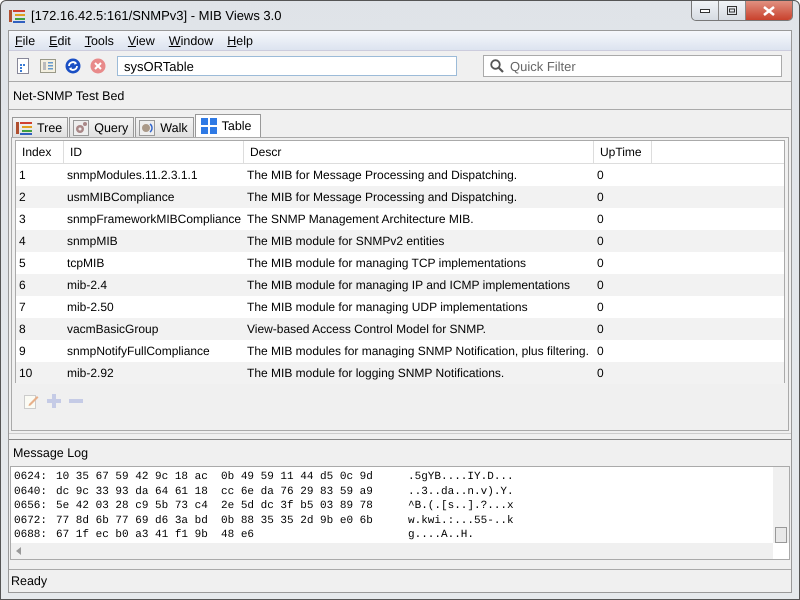  I want to click on table-cell-text: 7, so click(22, 307).